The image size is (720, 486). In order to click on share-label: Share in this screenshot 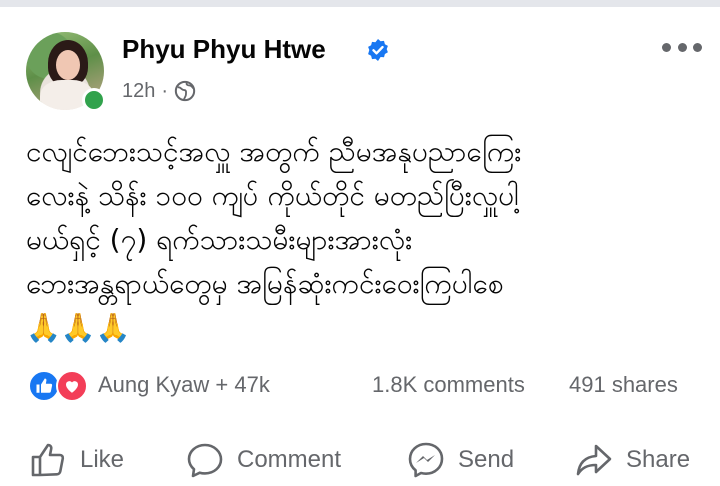, I will do `click(658, 459)`.